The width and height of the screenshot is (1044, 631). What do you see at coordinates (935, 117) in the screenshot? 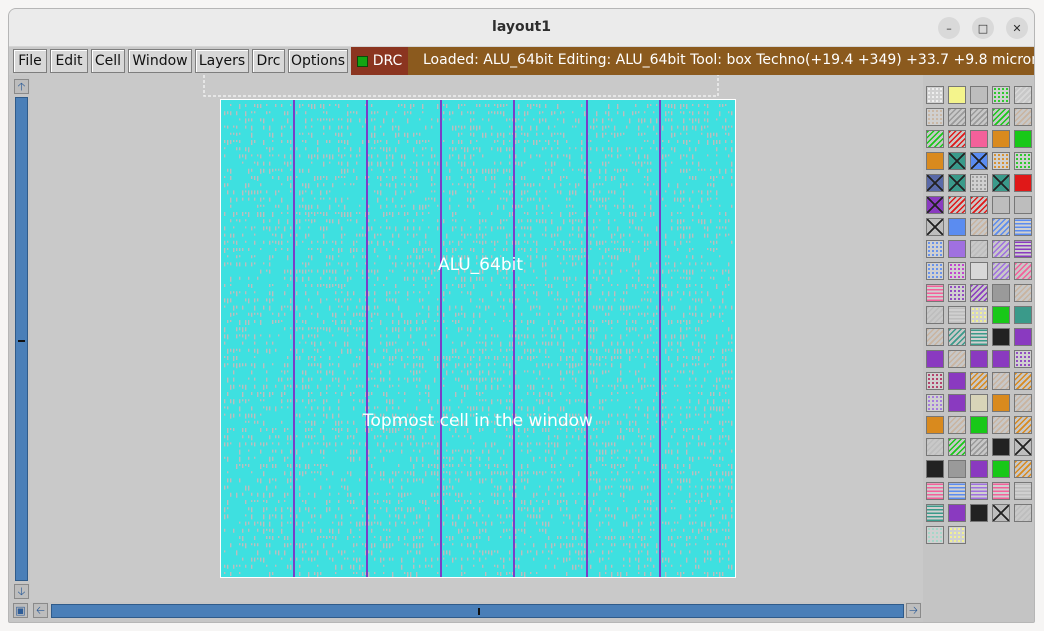
I see `layer-swatch-dots-tan` at bounding box center [935, 117].